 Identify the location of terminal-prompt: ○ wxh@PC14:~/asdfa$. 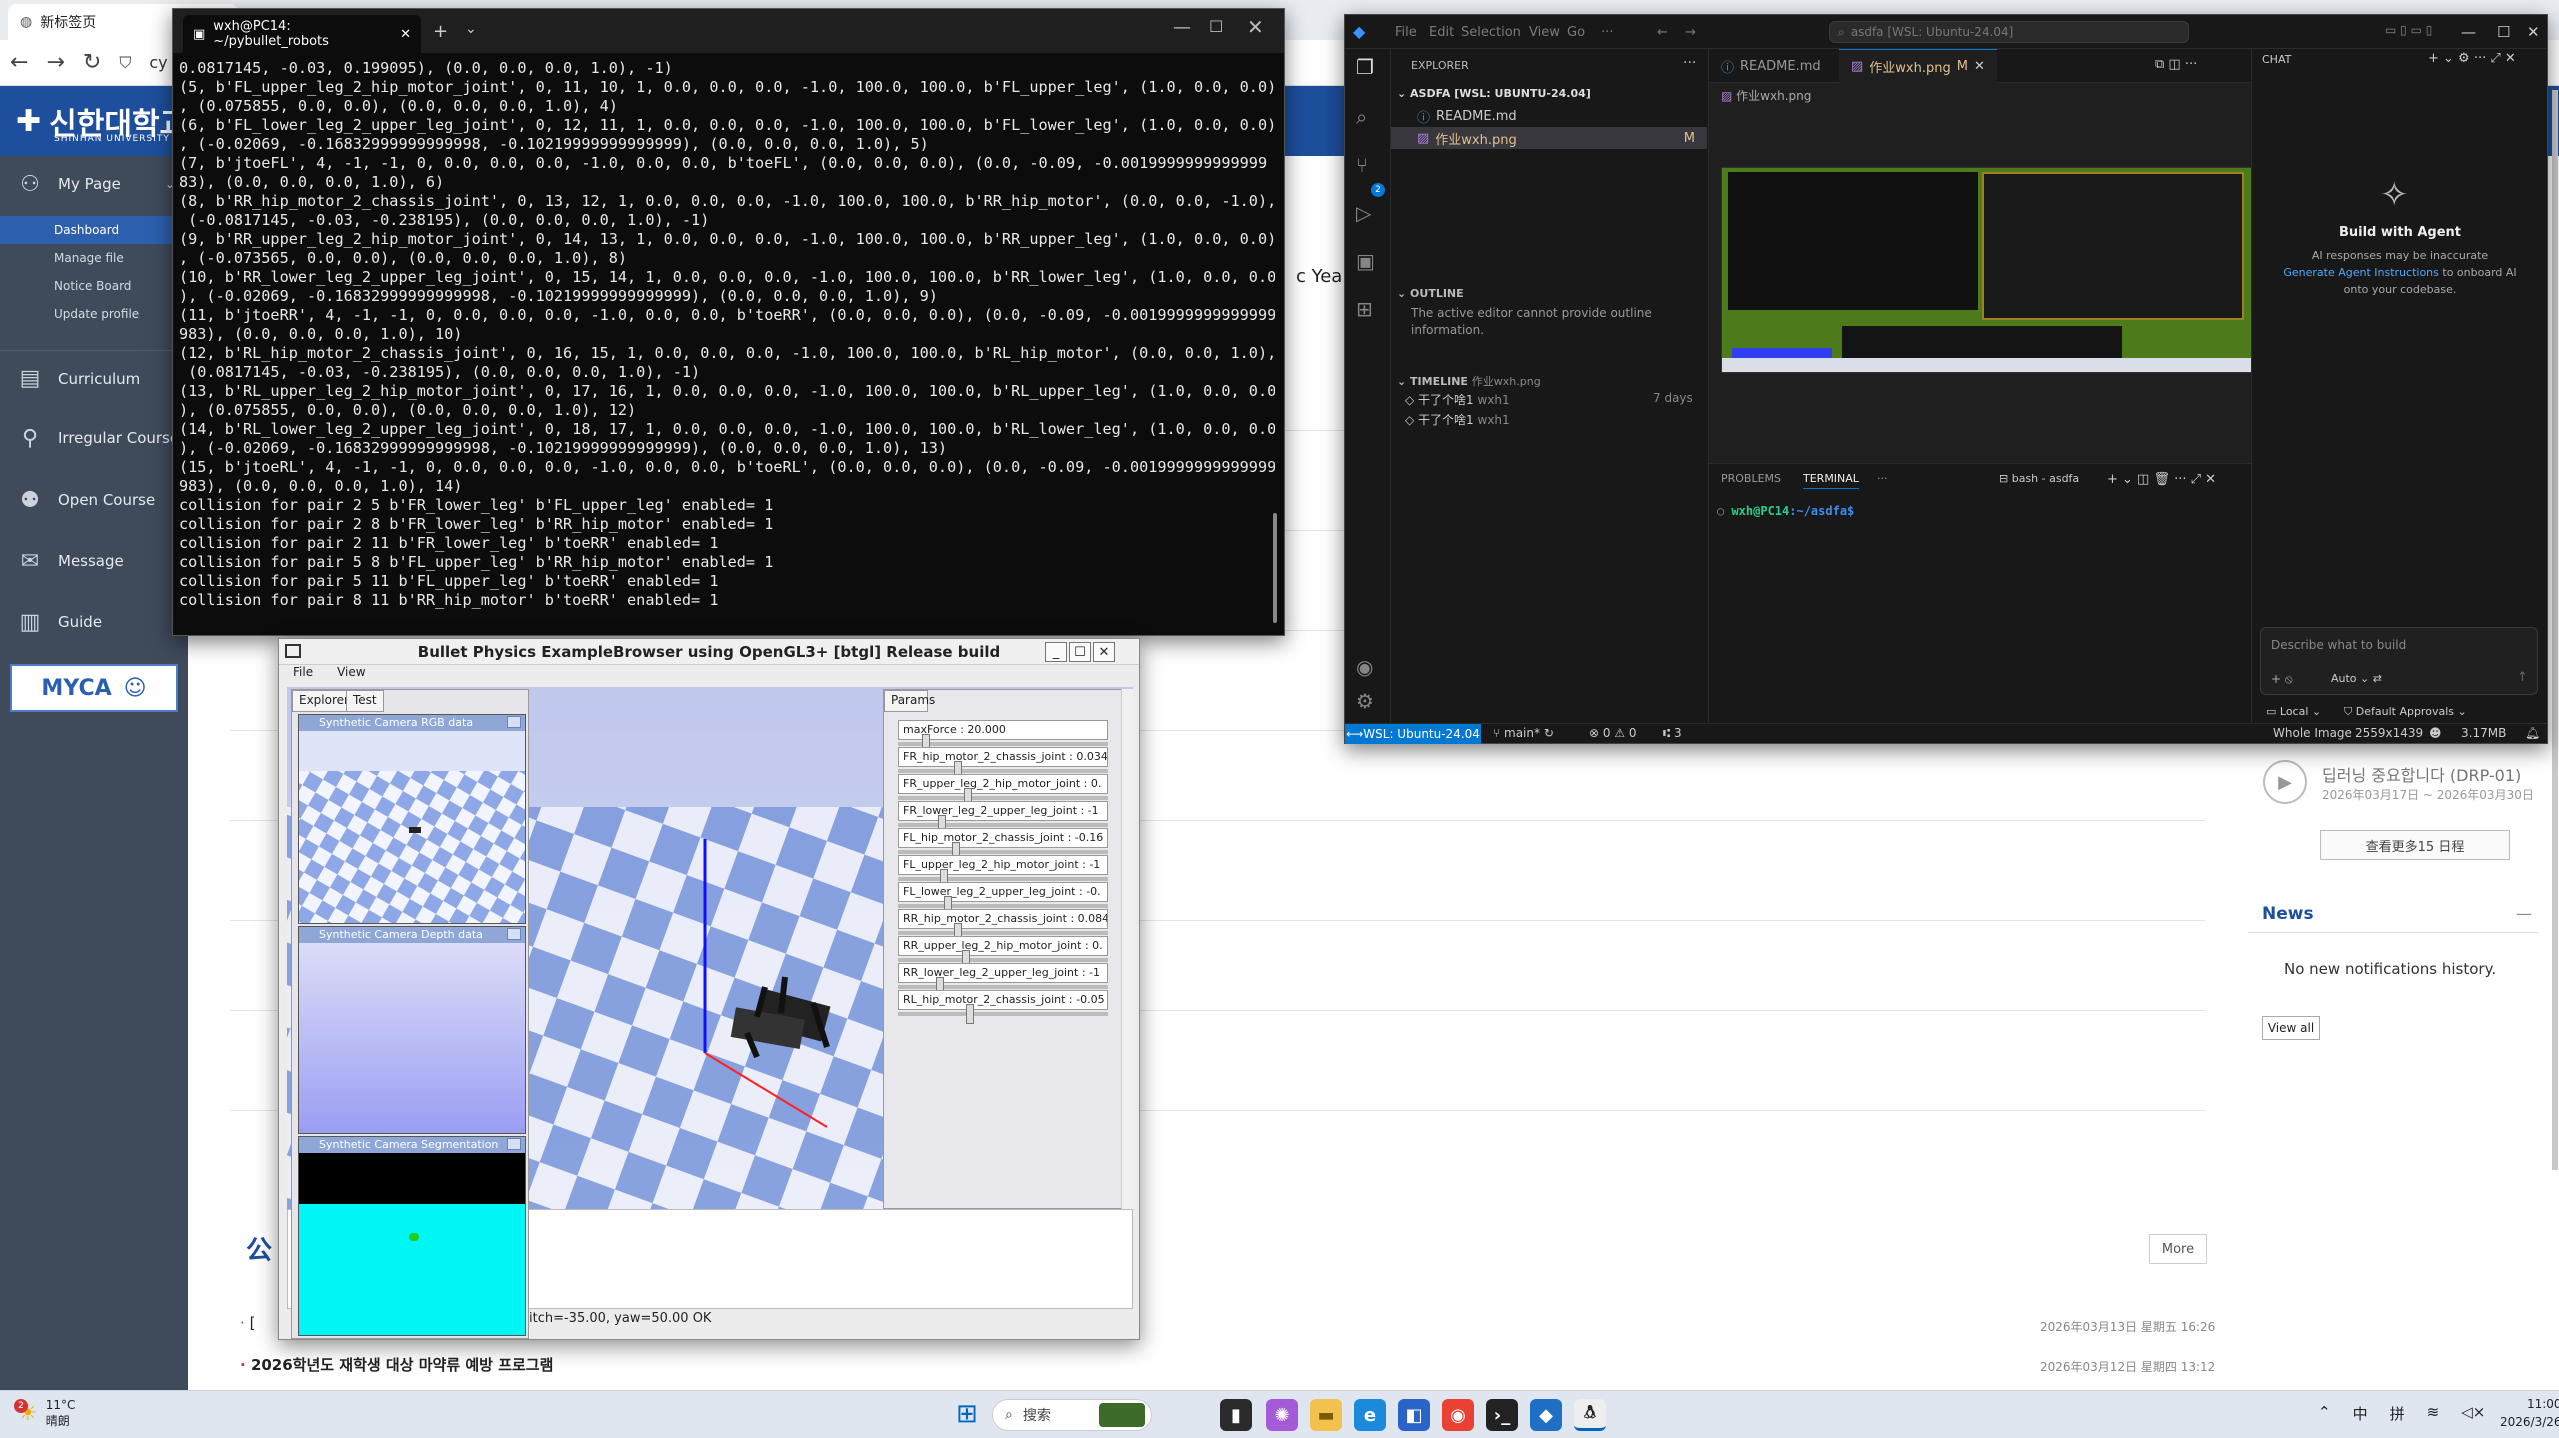
(1785, 511).